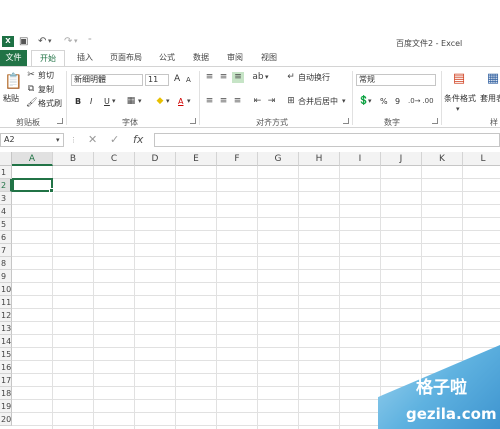  Describe the element at coordinates (6, 237) in the screenshot. I see `row-header: 6` at that location.